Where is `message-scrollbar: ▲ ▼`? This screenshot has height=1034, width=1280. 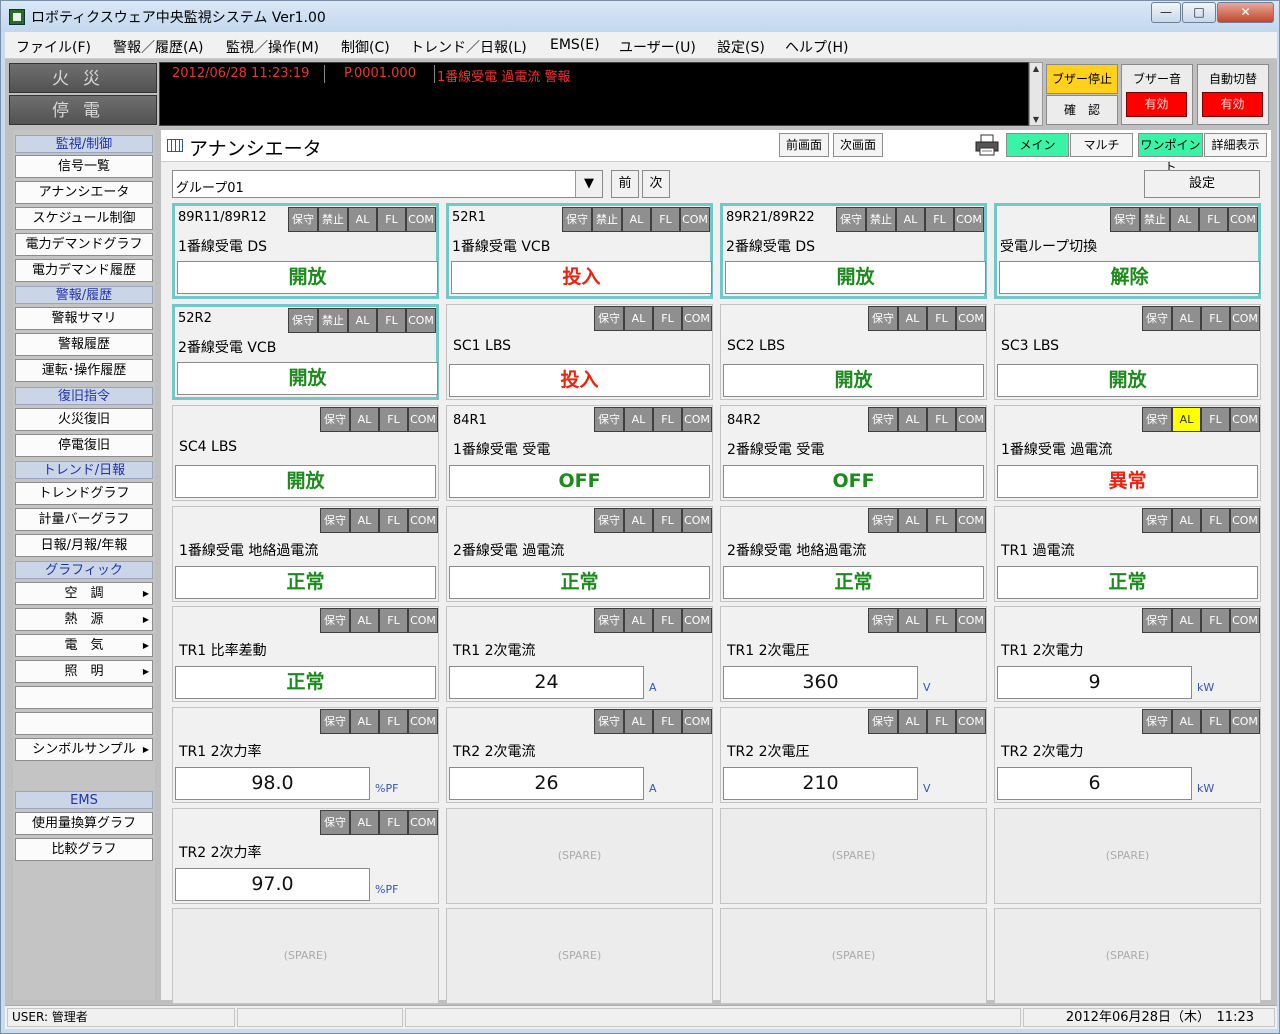
message-scrollbar: ▲ ▼ is located at coordinates (1036, 94).